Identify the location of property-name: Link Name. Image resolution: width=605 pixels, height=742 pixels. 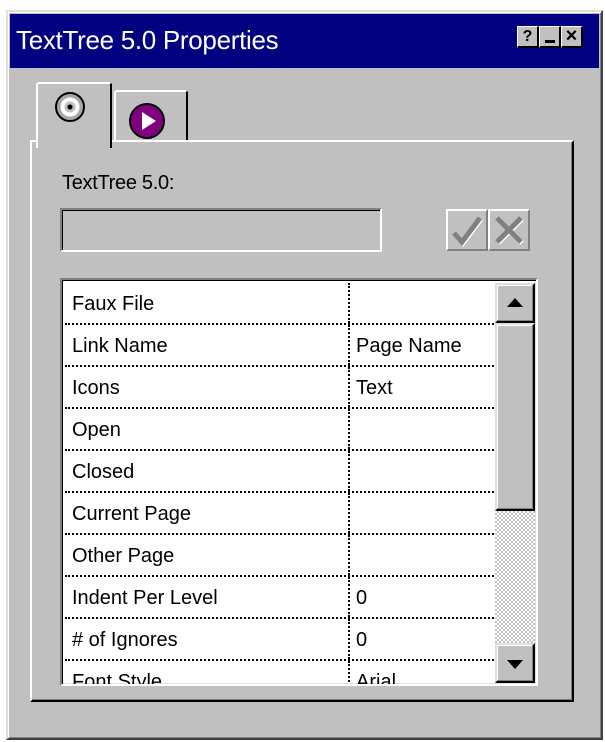
(207, 345).